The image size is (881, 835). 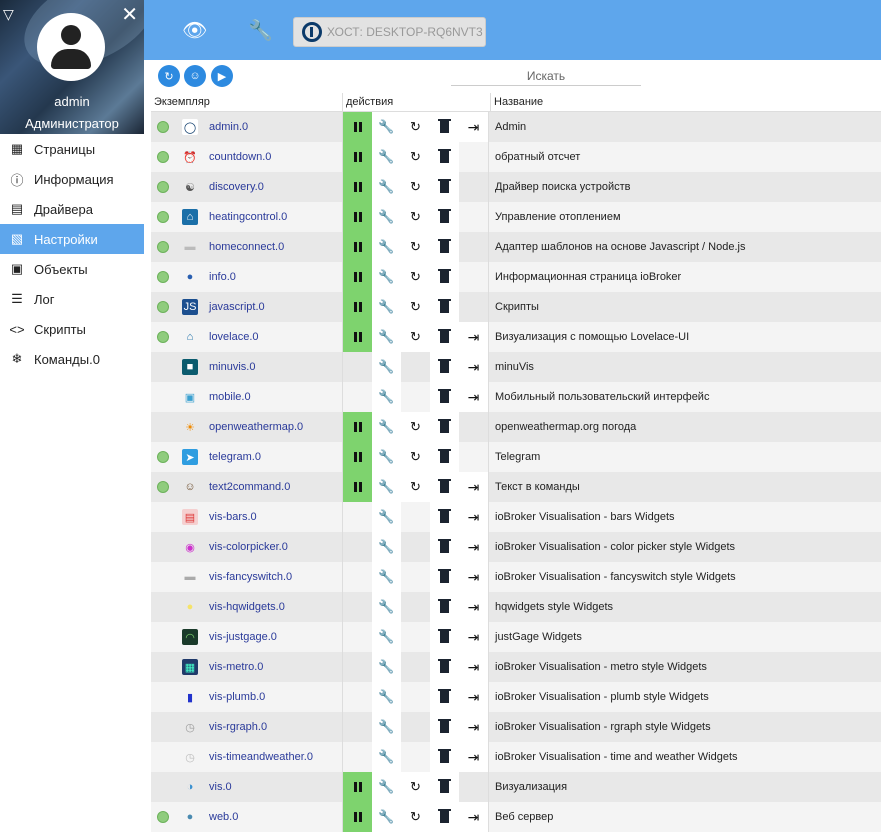 I want to click on instance-name: text2command.0, so click(x=274, y=487).